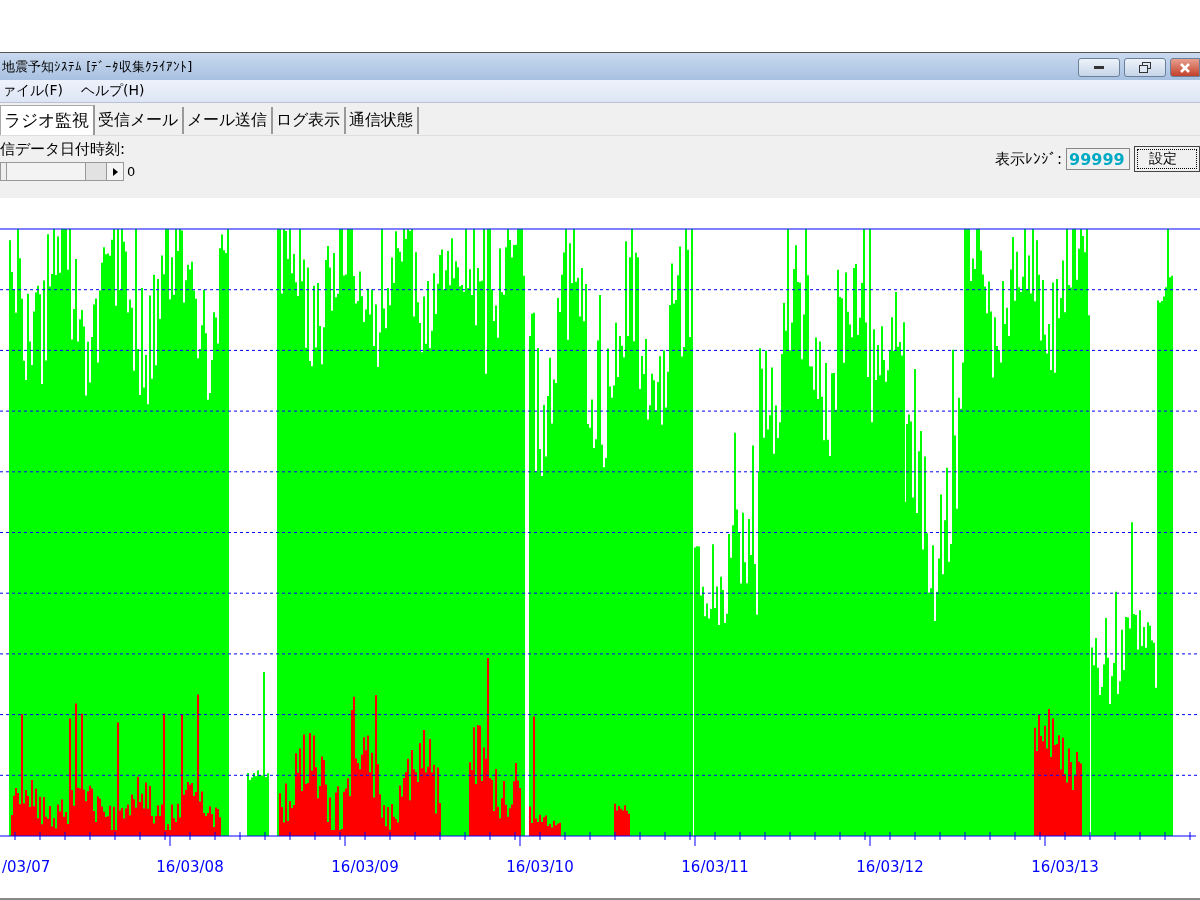  Describe the element at coordinates (1028, 159) in the screenshot. I see `range-label: 表示ﾚﾝｼﾞ:` at that location.